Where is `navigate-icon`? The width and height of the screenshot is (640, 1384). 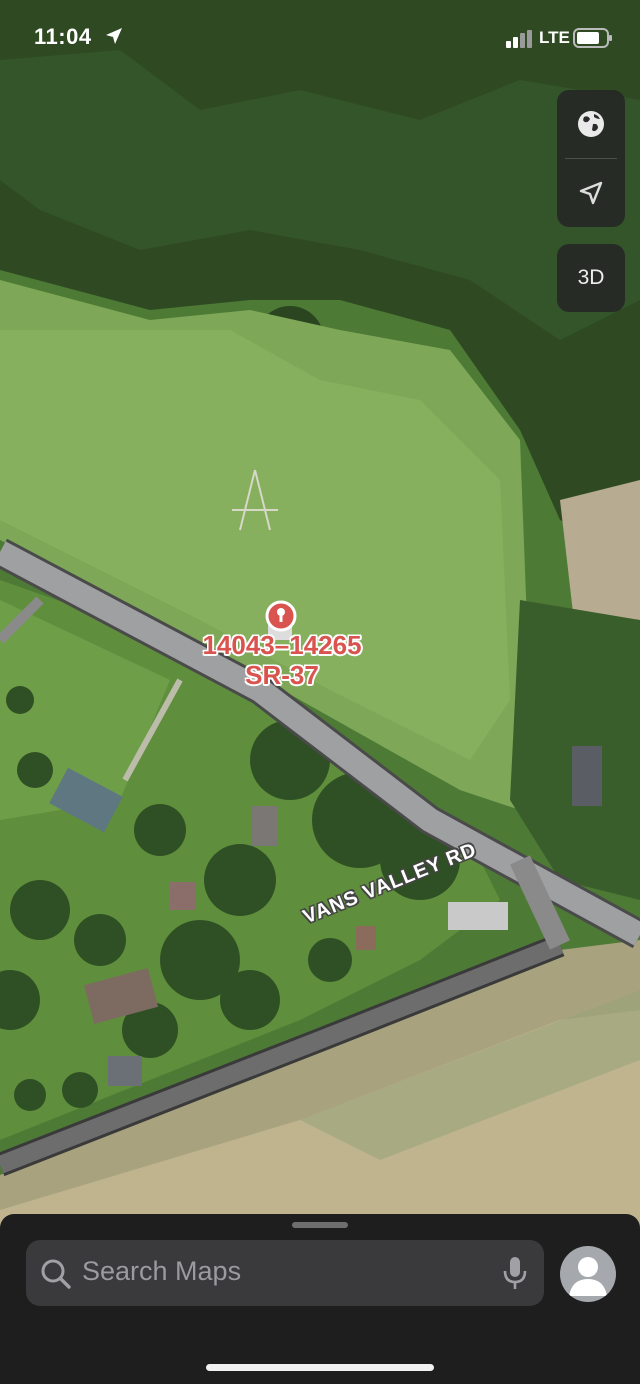
navigate-icon is located at coordinates (591, 193).